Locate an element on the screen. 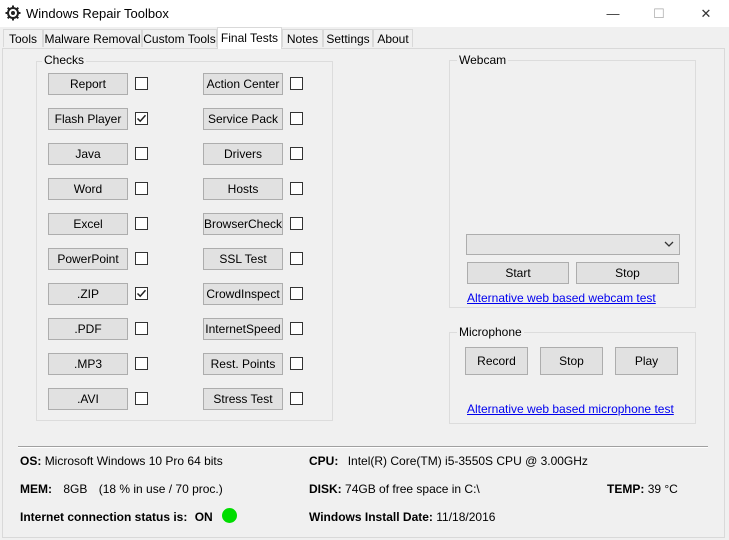 The width and height of the screenshot is (729, 540). check-word-checkbox is located at coordinates (141, 188).